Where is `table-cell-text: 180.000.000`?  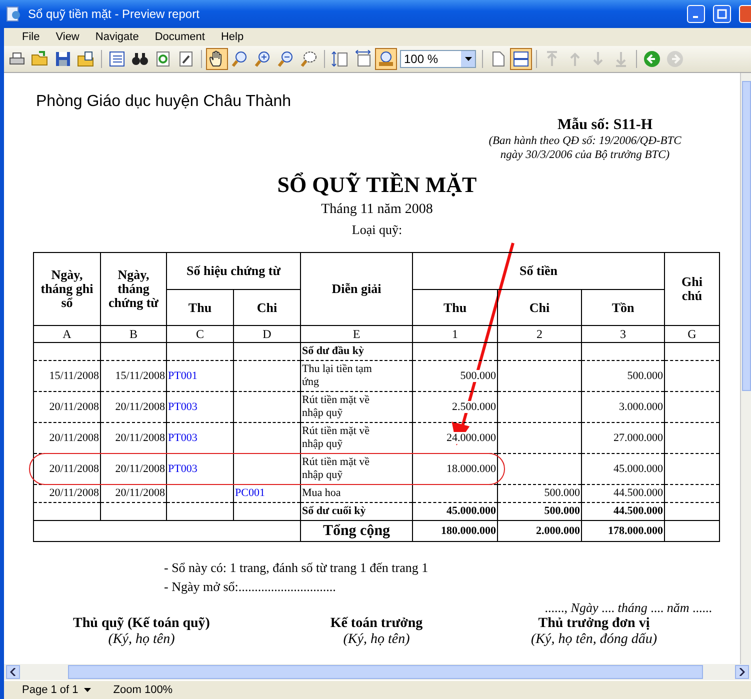 table-cell-text: 180.000.000 is located at coordinates (468, 530).